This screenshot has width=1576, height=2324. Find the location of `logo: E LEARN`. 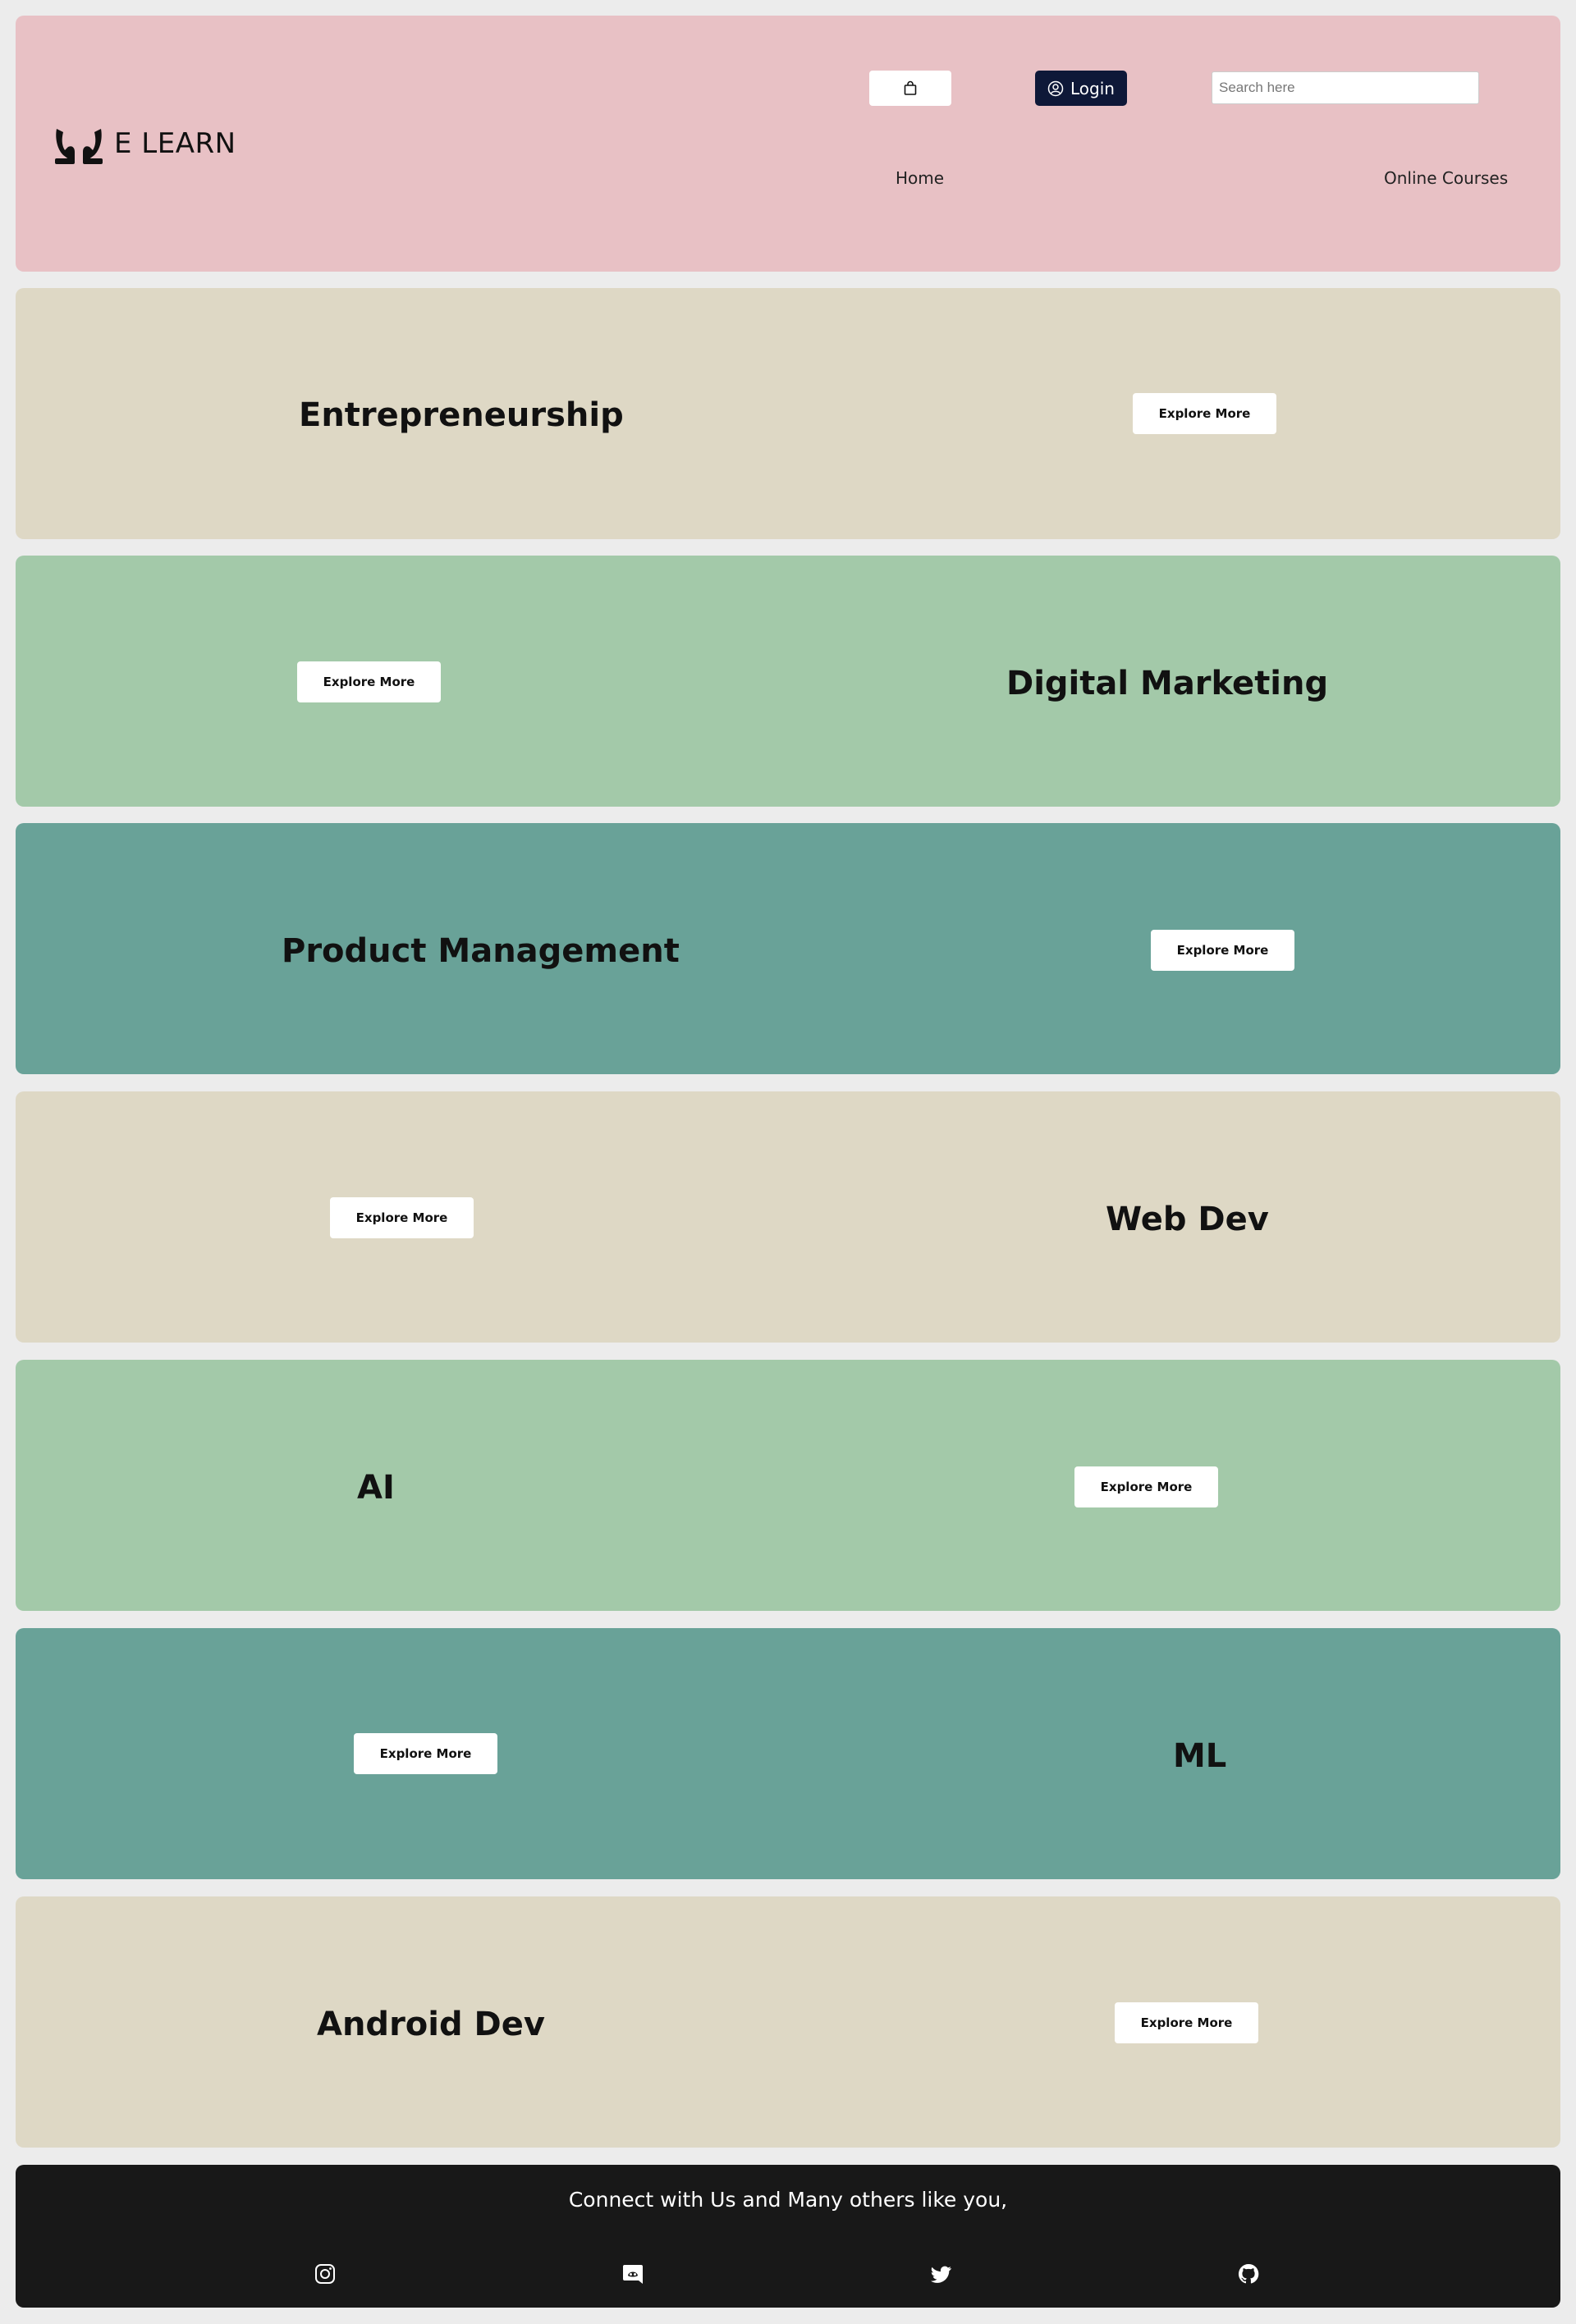

logo: E LEARN is located at coordinates (144, 143).